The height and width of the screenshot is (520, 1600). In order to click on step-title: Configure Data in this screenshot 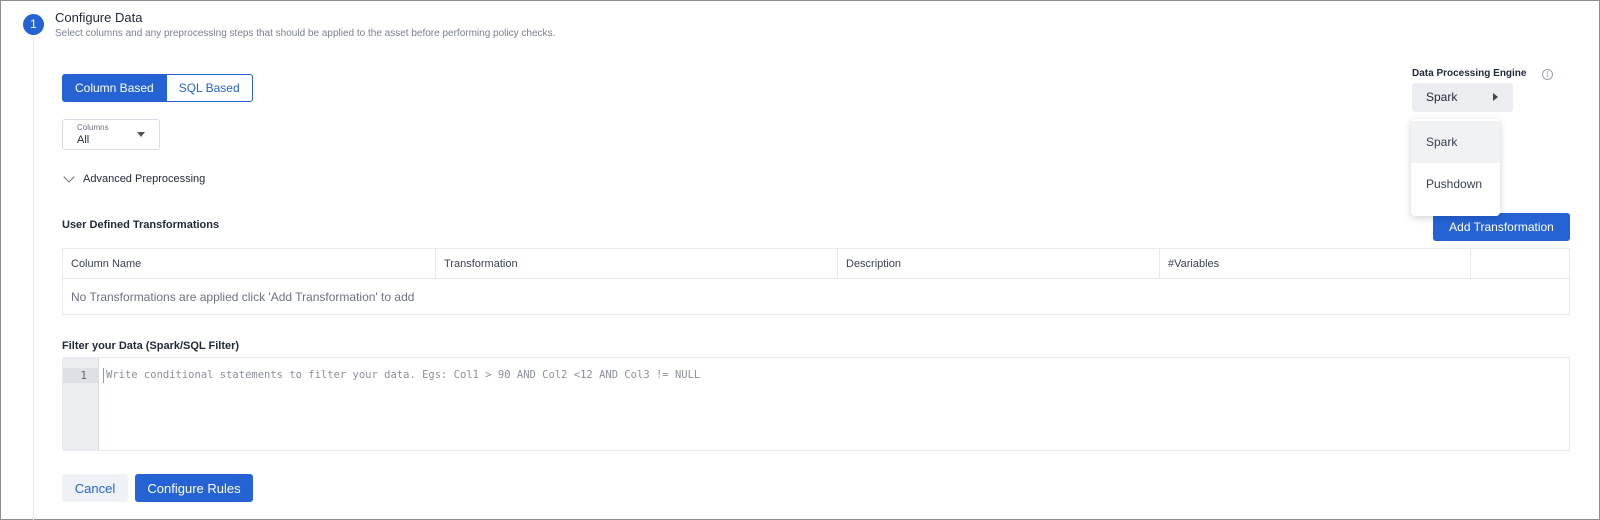, I will do `click(99, 17)`.